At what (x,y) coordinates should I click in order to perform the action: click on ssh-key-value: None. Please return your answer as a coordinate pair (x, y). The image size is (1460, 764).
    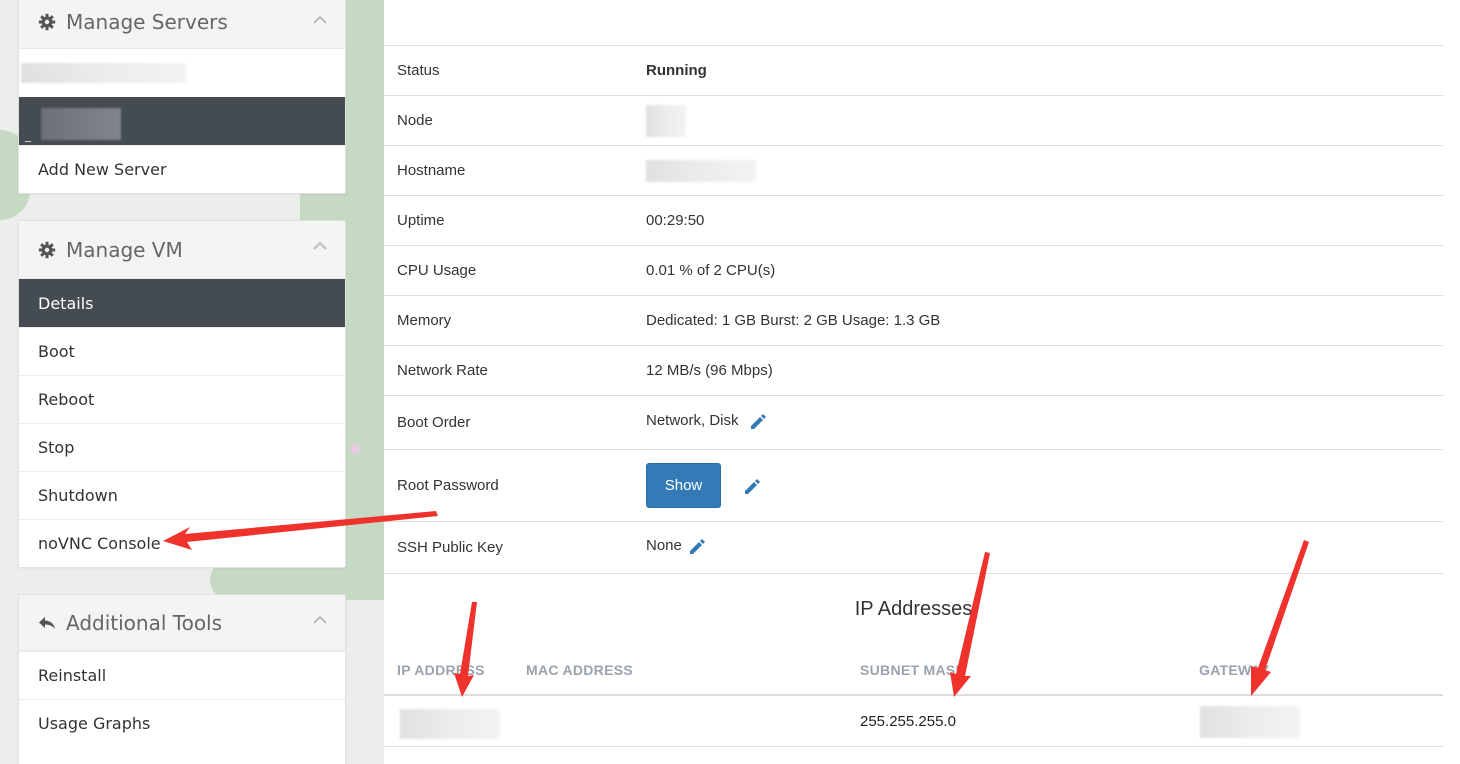
    Looking at the image, I should click on (664, 545).